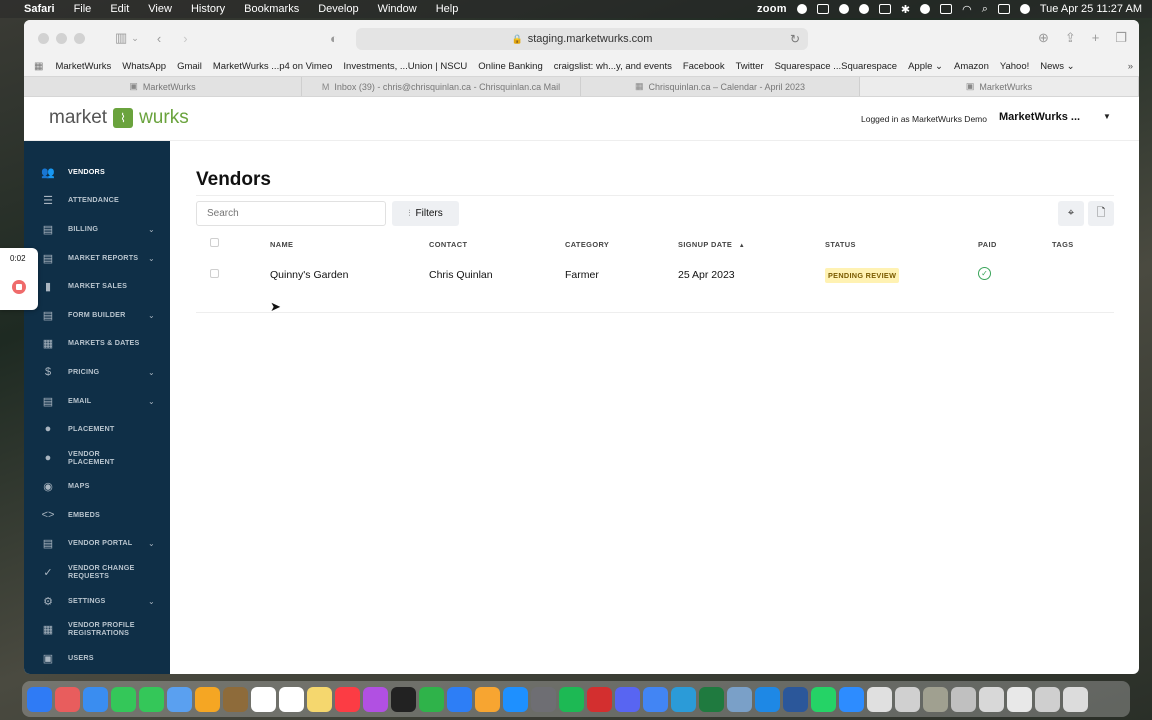 This screenshot has height=720, width=1152. Describe the element at coordinates (144, 66) in the screenshot. I see `favorite-link: WhatsApp` at that location.